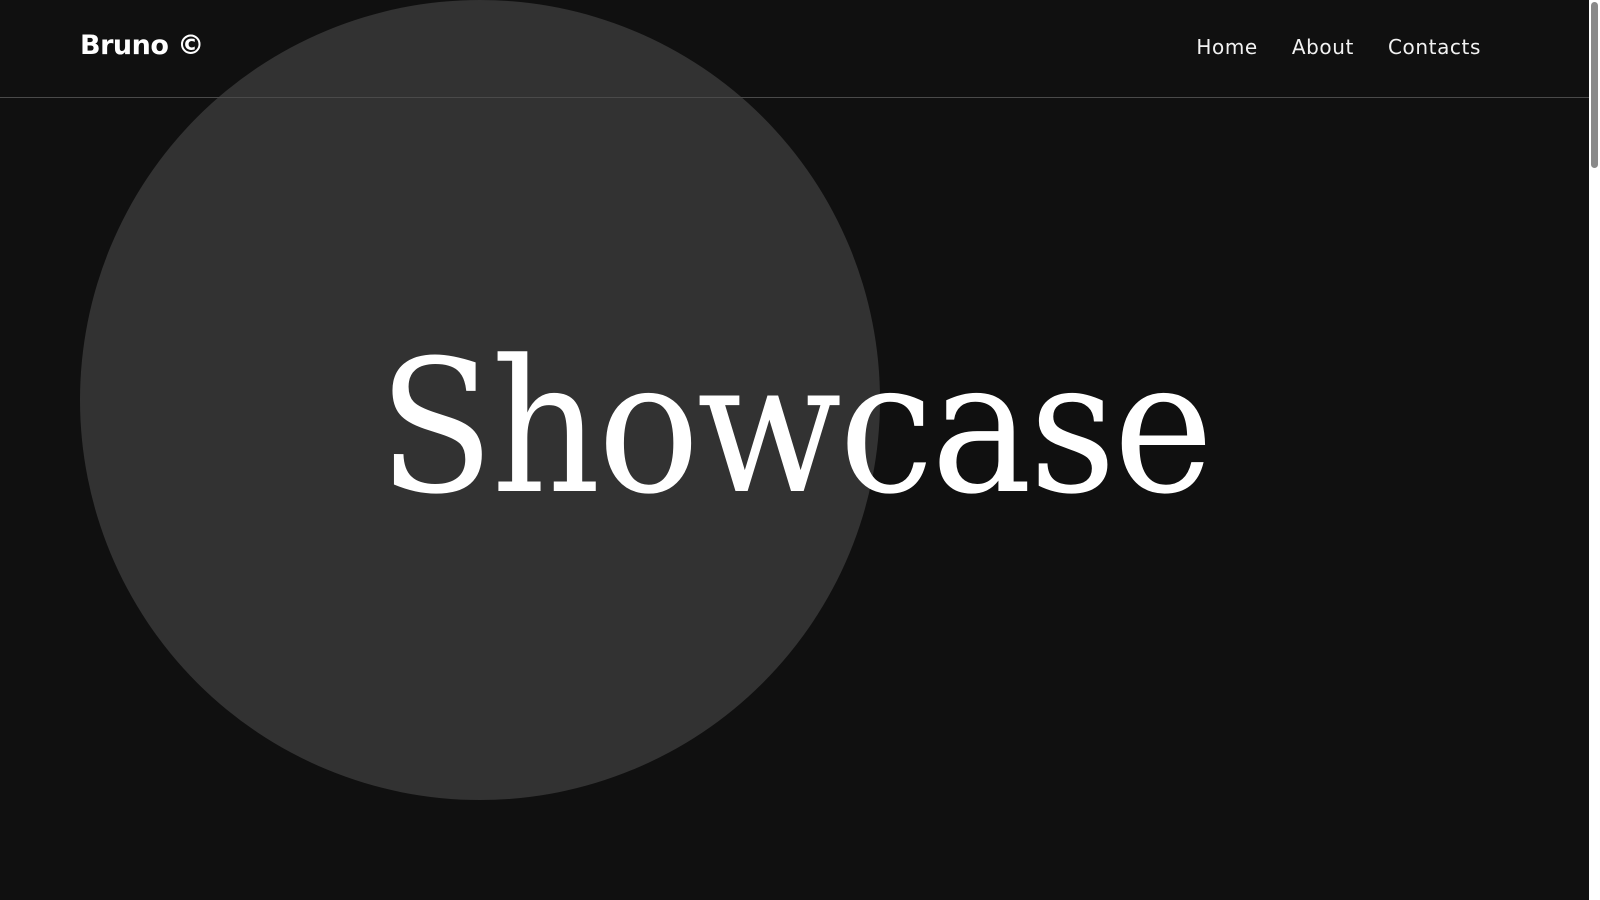 The height and width of the screenshot is (900, 1600). What do you see at coordinates (1323, 47) in the screenshot?
I see `nav-link-about: About` at bounding box center [1323, 47].